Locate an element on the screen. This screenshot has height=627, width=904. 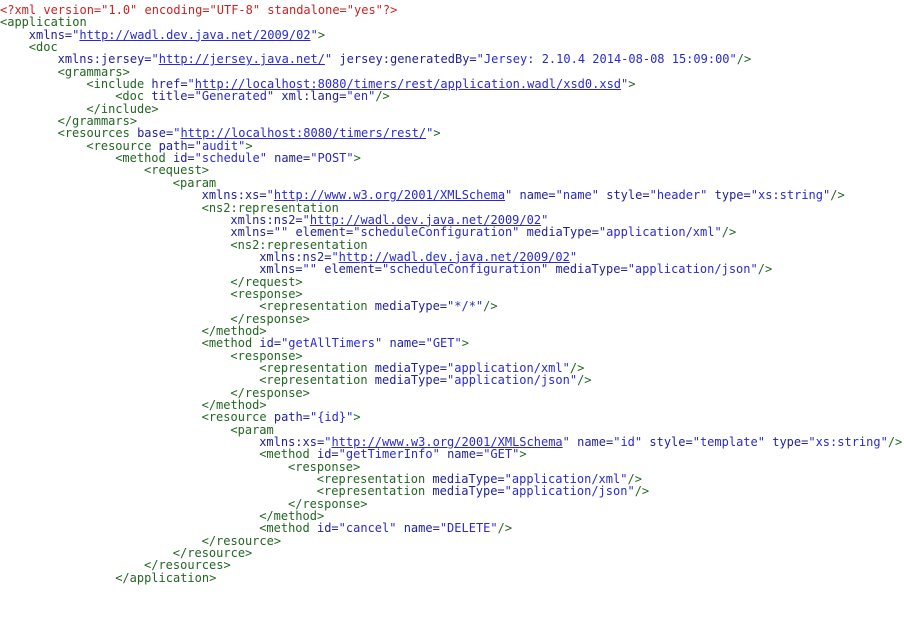
xml-line: <method id="getTimerInfo" name="GET"> is located at coordinates (452, 454).